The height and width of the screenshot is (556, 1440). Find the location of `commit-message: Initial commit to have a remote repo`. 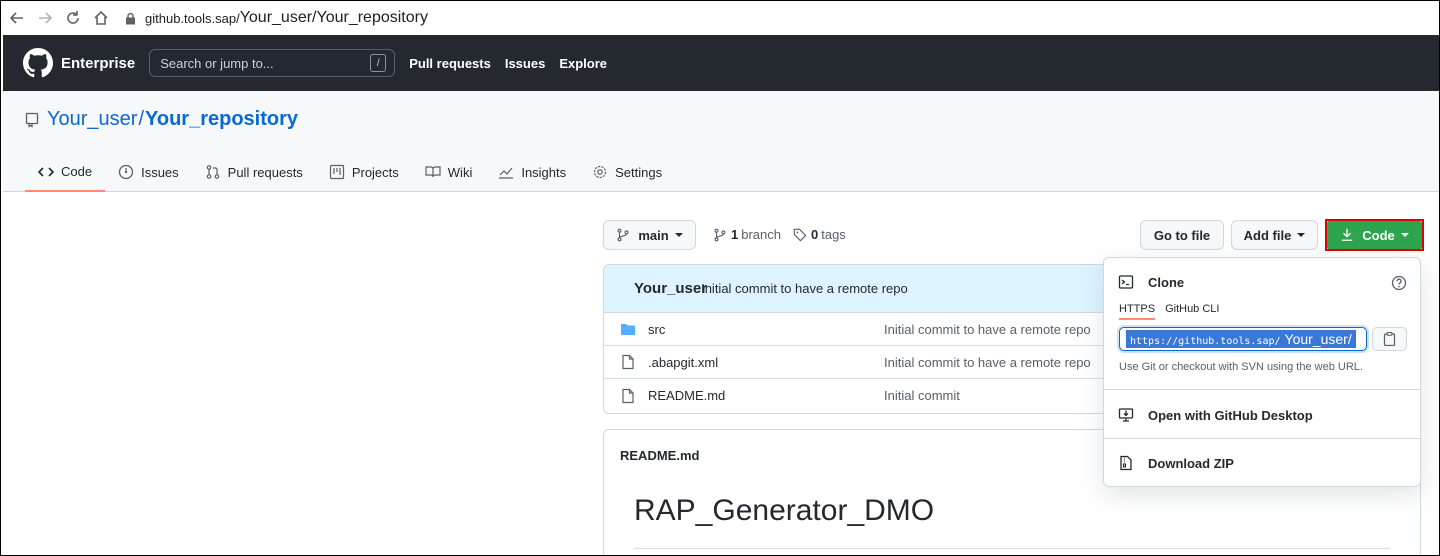

commit-message: Initial commit to have a remote repo is located at coordinates (804, 288).